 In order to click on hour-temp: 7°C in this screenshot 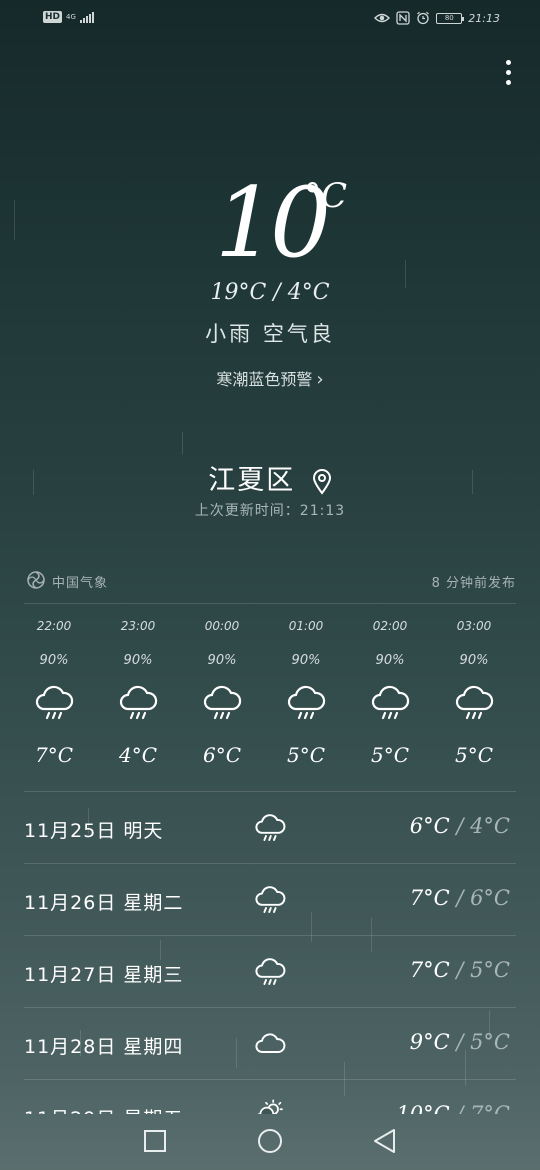, I will do `click(54, 755)`.